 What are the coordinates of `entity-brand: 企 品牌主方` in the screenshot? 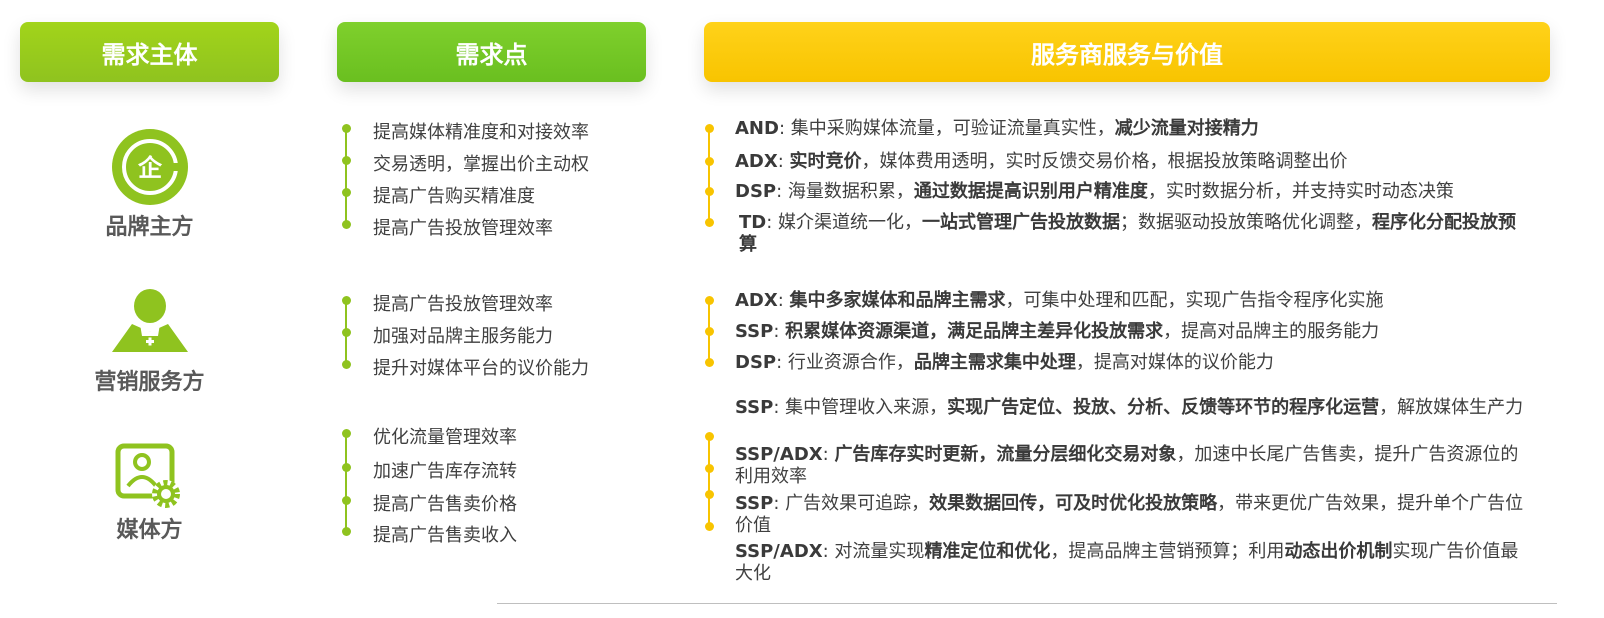 It's located at (149, 184).